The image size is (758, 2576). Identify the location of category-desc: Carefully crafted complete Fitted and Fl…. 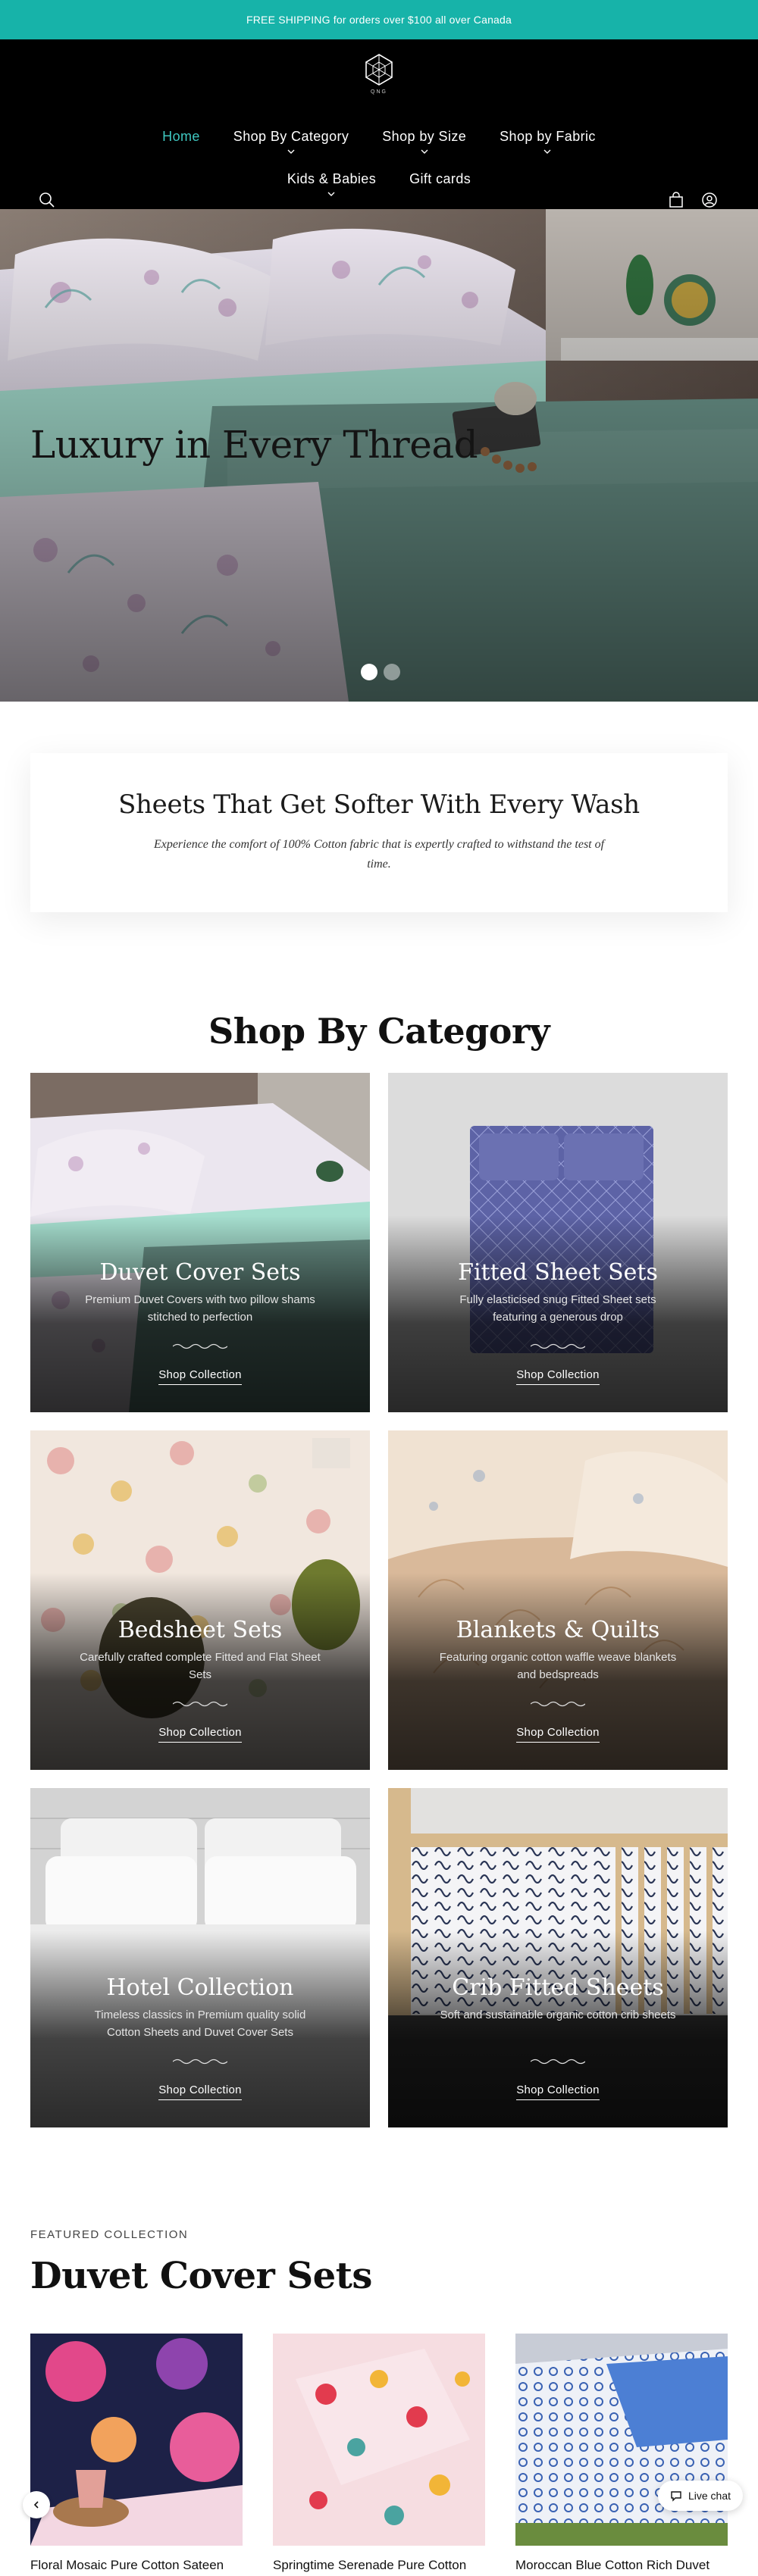
(200, 1666).